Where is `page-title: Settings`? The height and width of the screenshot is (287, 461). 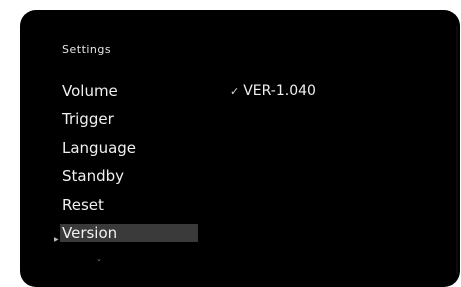 page-title: Settings is located at coordinates (87, 49).